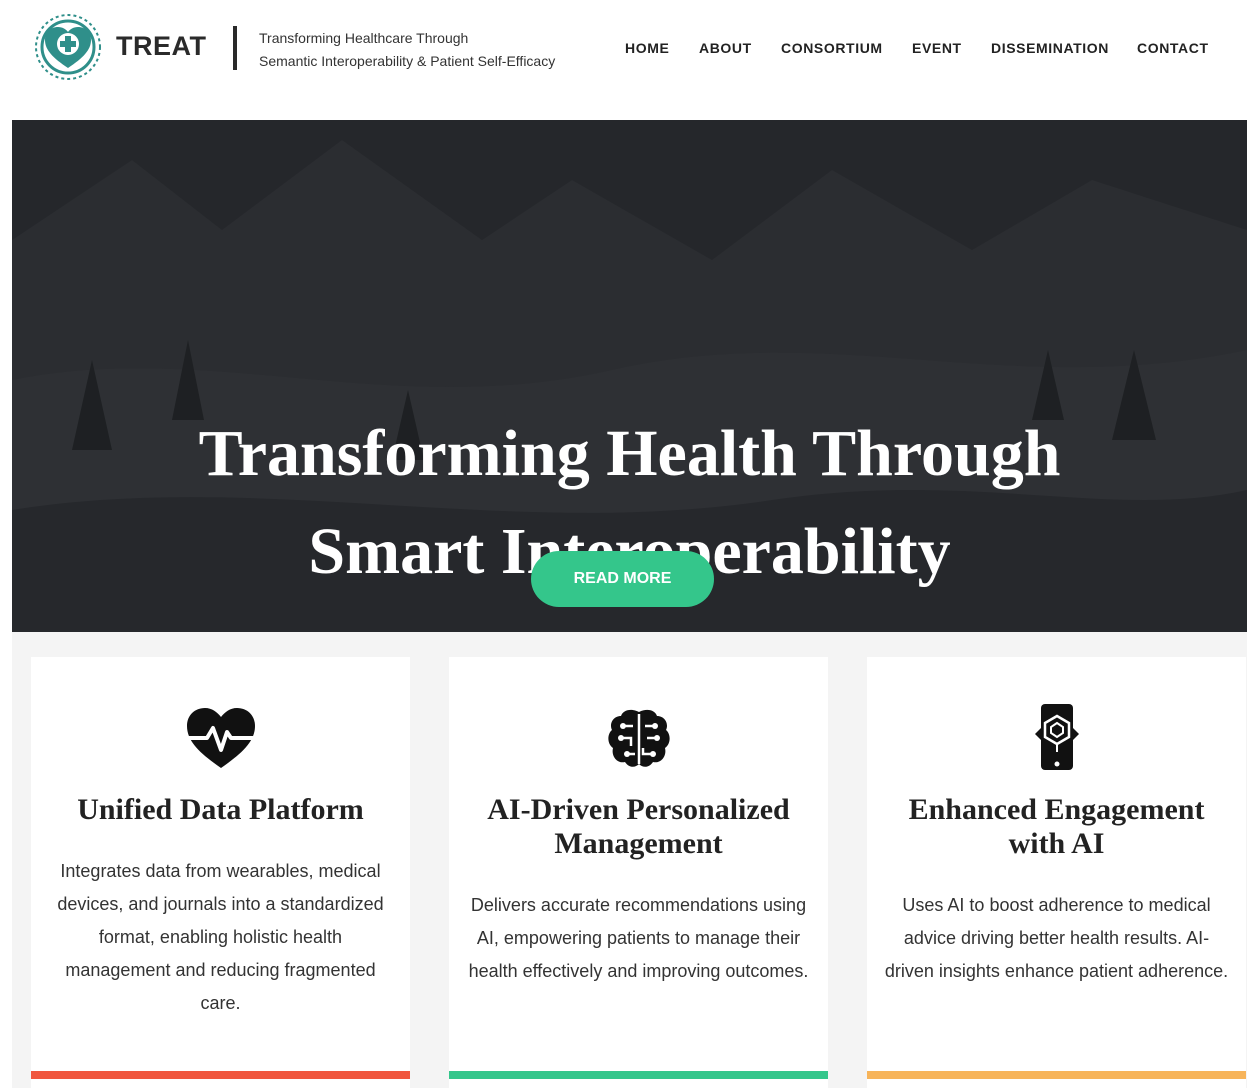  What do you see at coordinates (1056, 826) in the screenshot?
I see `feature-title: Enhanced Engagement with AI` at bounding box center [1056, 826].